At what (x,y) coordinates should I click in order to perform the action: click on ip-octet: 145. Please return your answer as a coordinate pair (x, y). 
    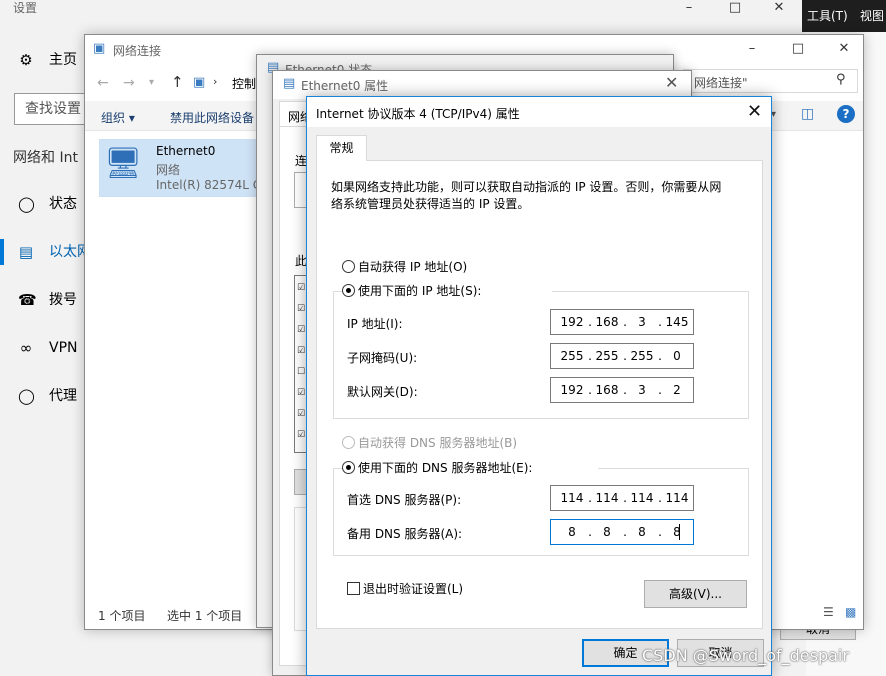
    Looking at the image, I should click on (677, 322).